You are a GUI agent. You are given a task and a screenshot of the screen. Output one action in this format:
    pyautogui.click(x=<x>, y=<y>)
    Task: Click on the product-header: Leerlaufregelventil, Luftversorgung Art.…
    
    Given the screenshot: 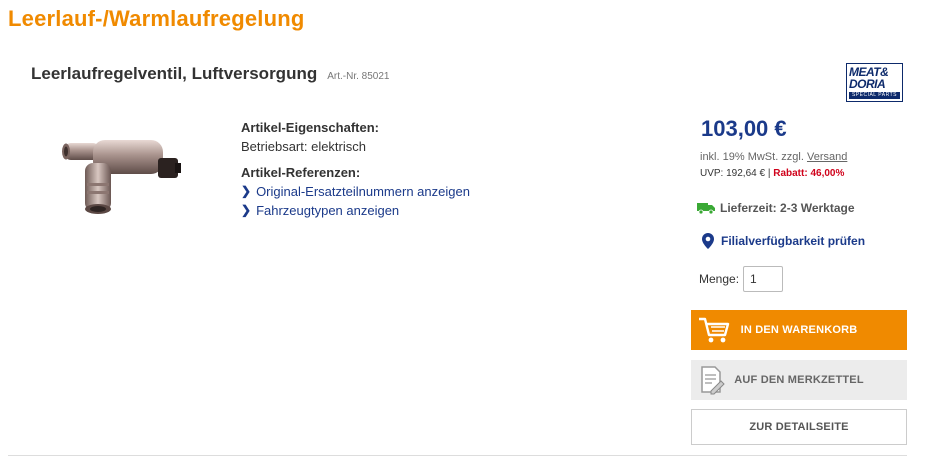 What is the action you would take?
    pyautogui.click(x=210, y=74)
    